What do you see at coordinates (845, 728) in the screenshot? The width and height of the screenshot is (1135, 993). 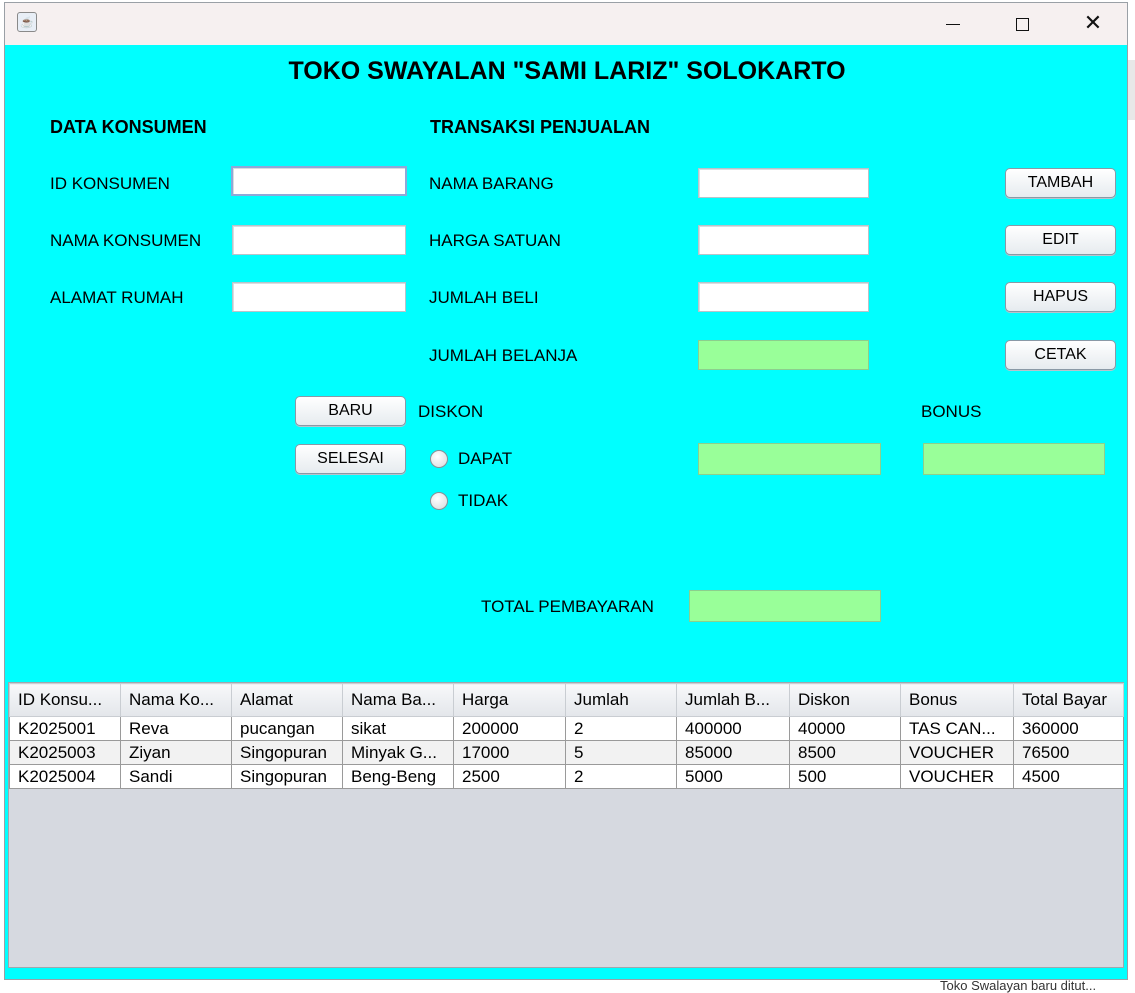 I see `table-cell: 40000` at bounding box center [845, 728].